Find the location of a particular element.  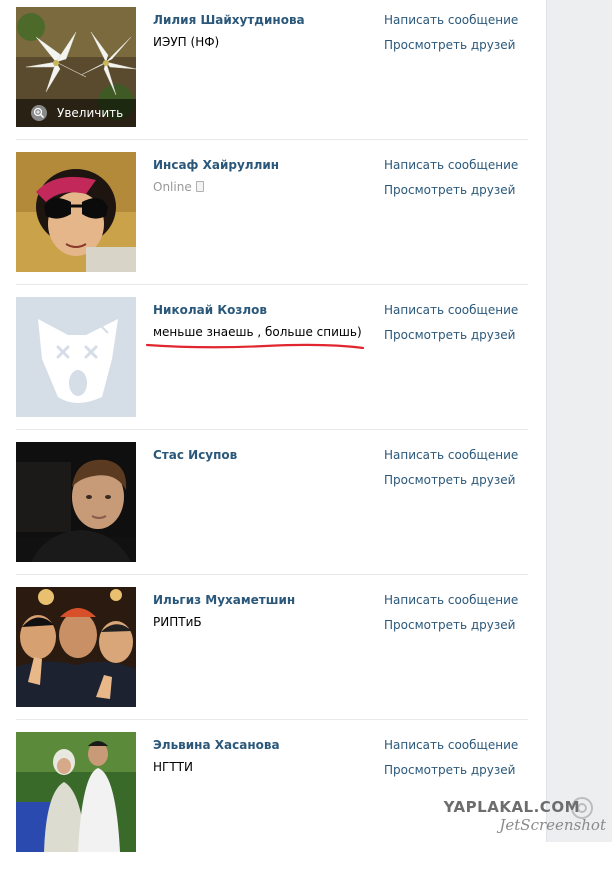

friend-subtitle: НГТТИ is located at coordinates (173, 767).